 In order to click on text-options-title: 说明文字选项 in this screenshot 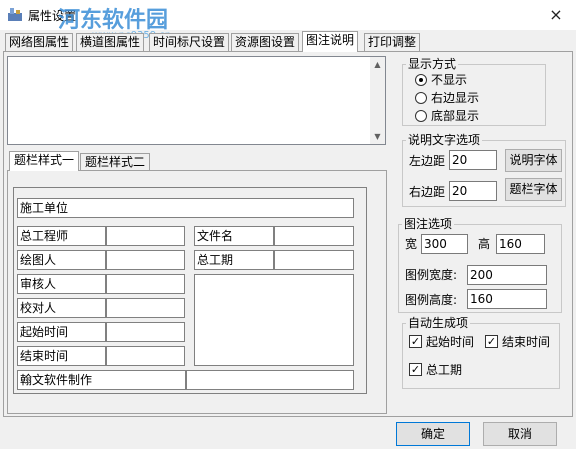, I will do `click(444, 140)`.